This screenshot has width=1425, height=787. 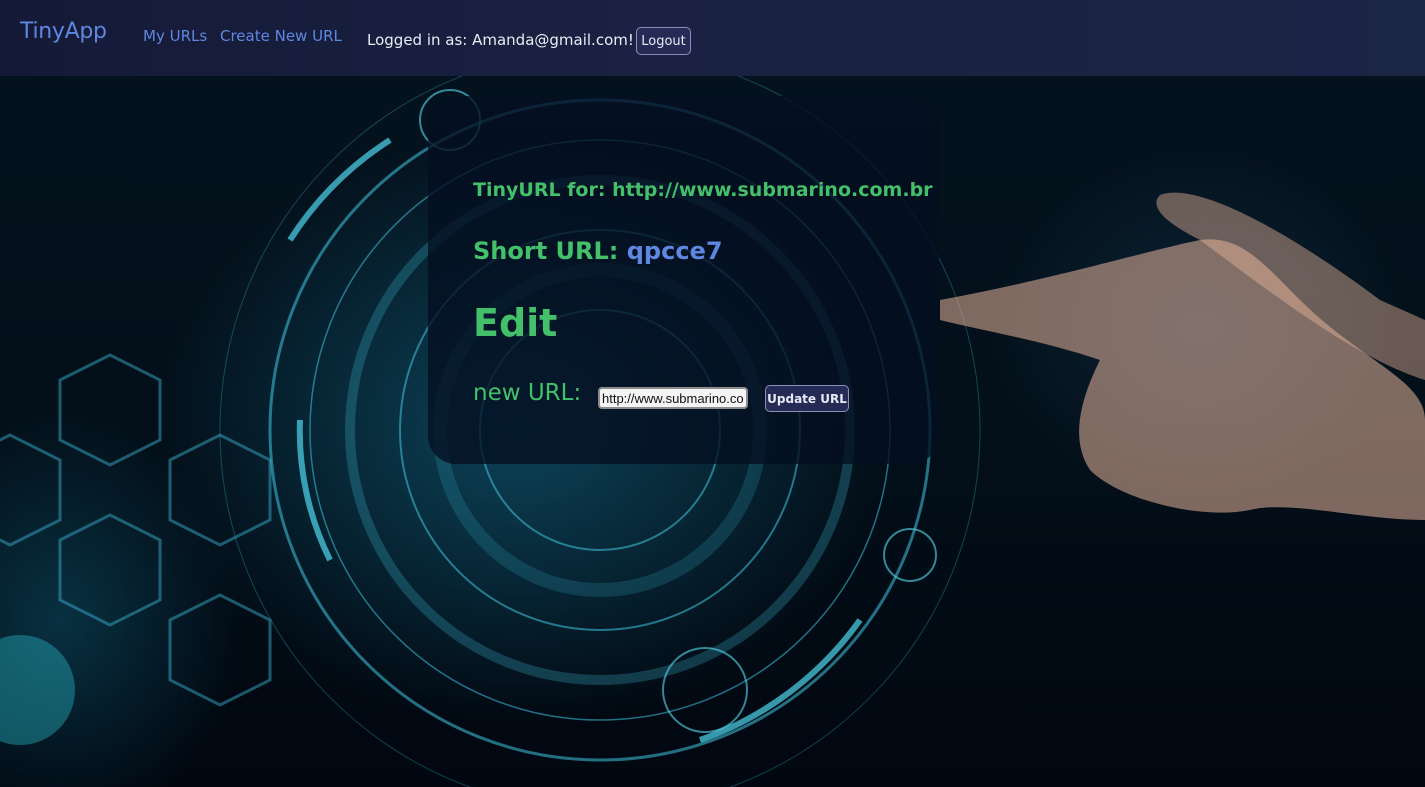 What do you see at coordinates (675, 251) in the screenshot?
I see `short-url-link: qpcce7` at bounding box center [675, 251].